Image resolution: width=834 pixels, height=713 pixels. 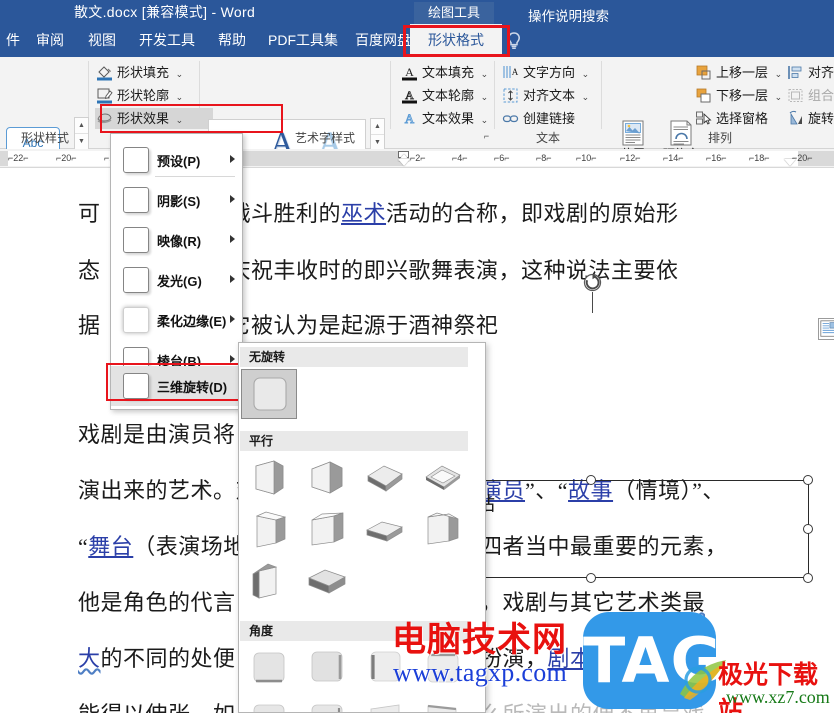 I want to click on align-text-button: 对齐文本 ⌄, so click(x=545, y=95).